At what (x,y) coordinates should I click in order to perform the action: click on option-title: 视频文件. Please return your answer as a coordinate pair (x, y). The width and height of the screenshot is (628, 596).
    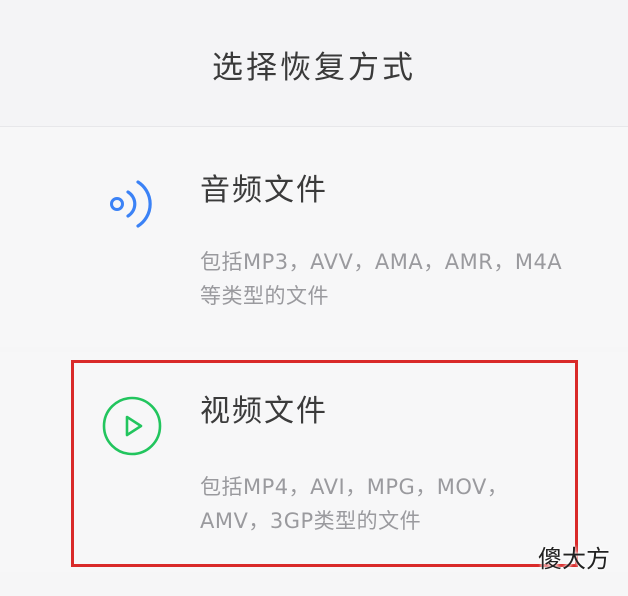
    Looking at the image, I should click on (264, 411).